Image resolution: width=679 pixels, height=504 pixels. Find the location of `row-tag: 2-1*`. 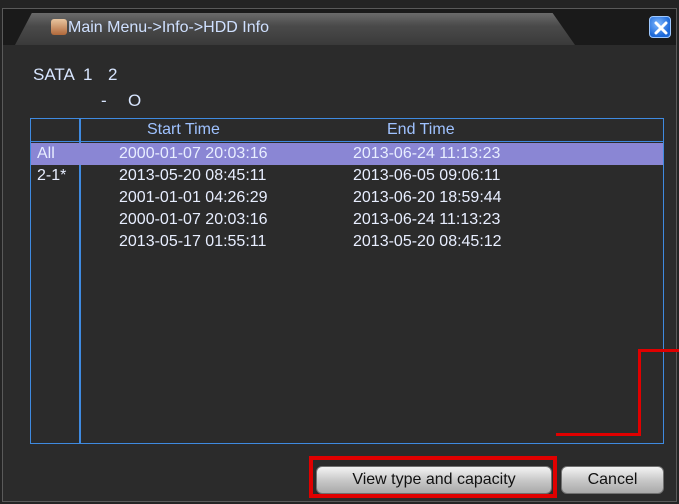

row-tag: 2-1* is located at coordinates (52, 175).